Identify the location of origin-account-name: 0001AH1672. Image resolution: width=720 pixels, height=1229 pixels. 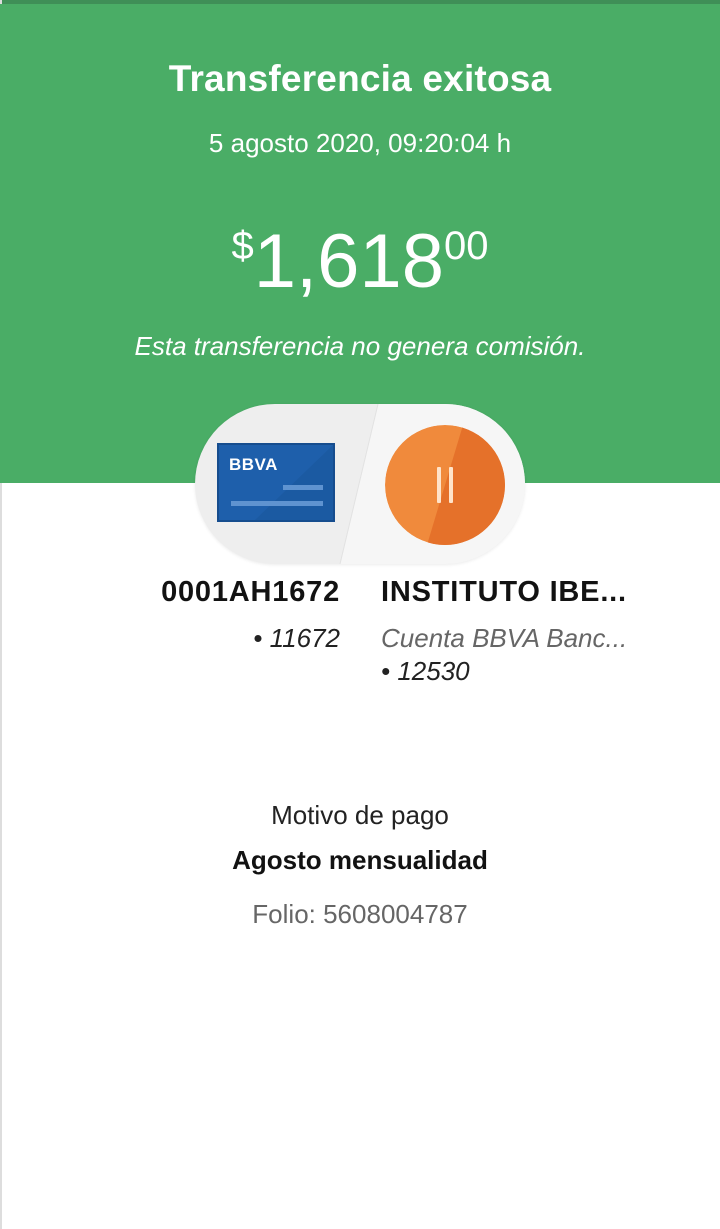
(250, 592).